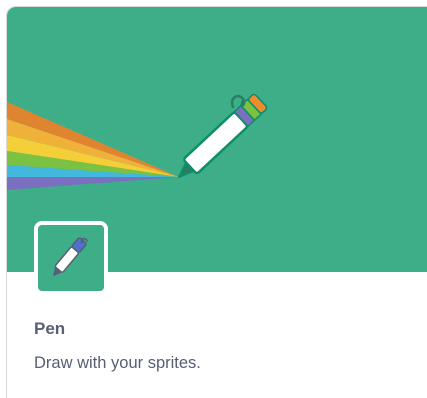  What do you see at coordinates (71, 258) in the screenshot?
I see `pen-icon` at bounding box center [71, 258].